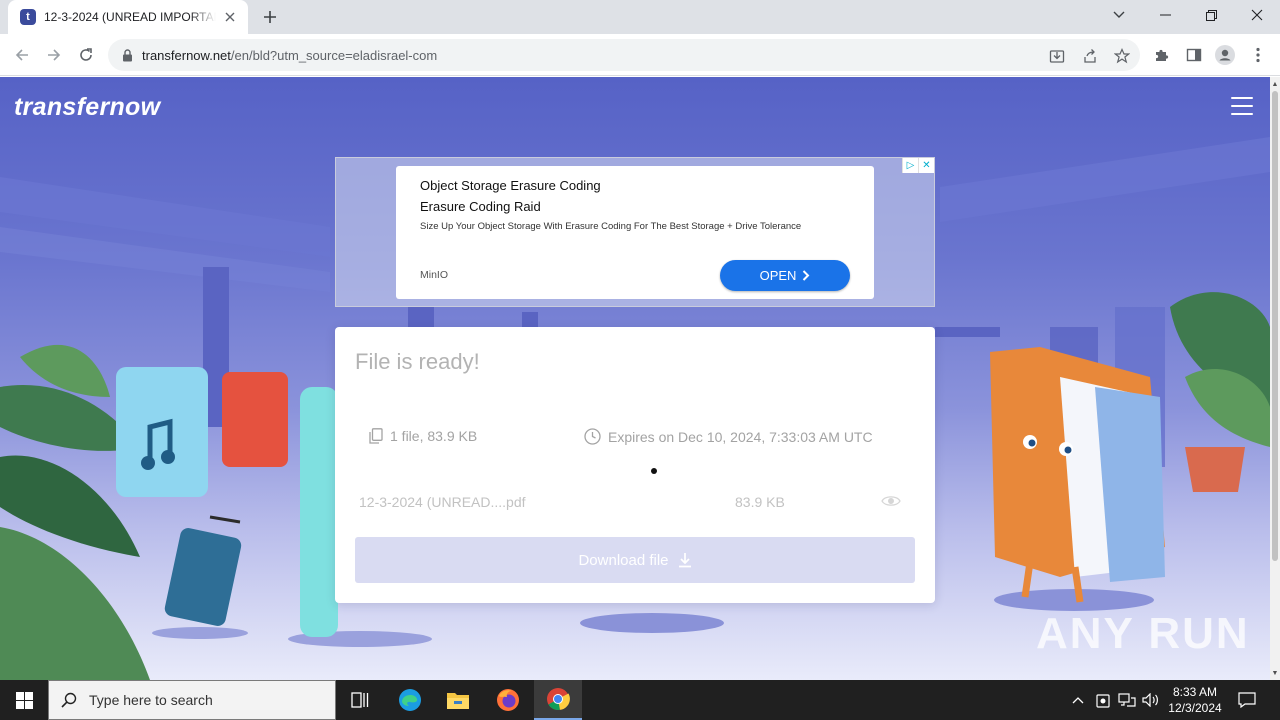  I want to click on card-title: File is ready!, so click(417, 361).